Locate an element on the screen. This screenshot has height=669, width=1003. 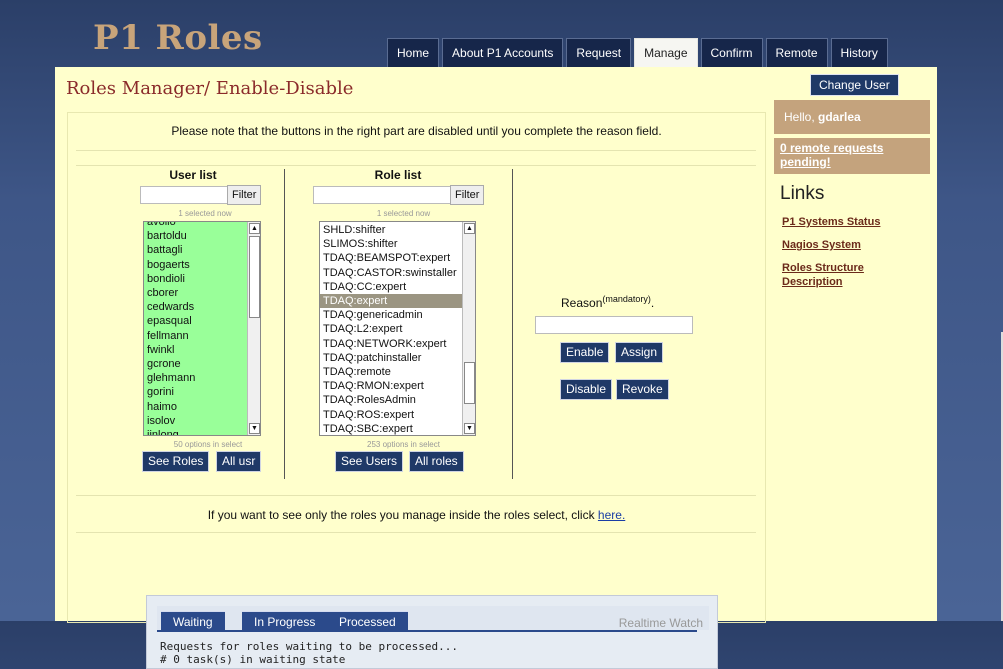
role-option: SLIMOS:shifter is located at coordinates (397, 244).